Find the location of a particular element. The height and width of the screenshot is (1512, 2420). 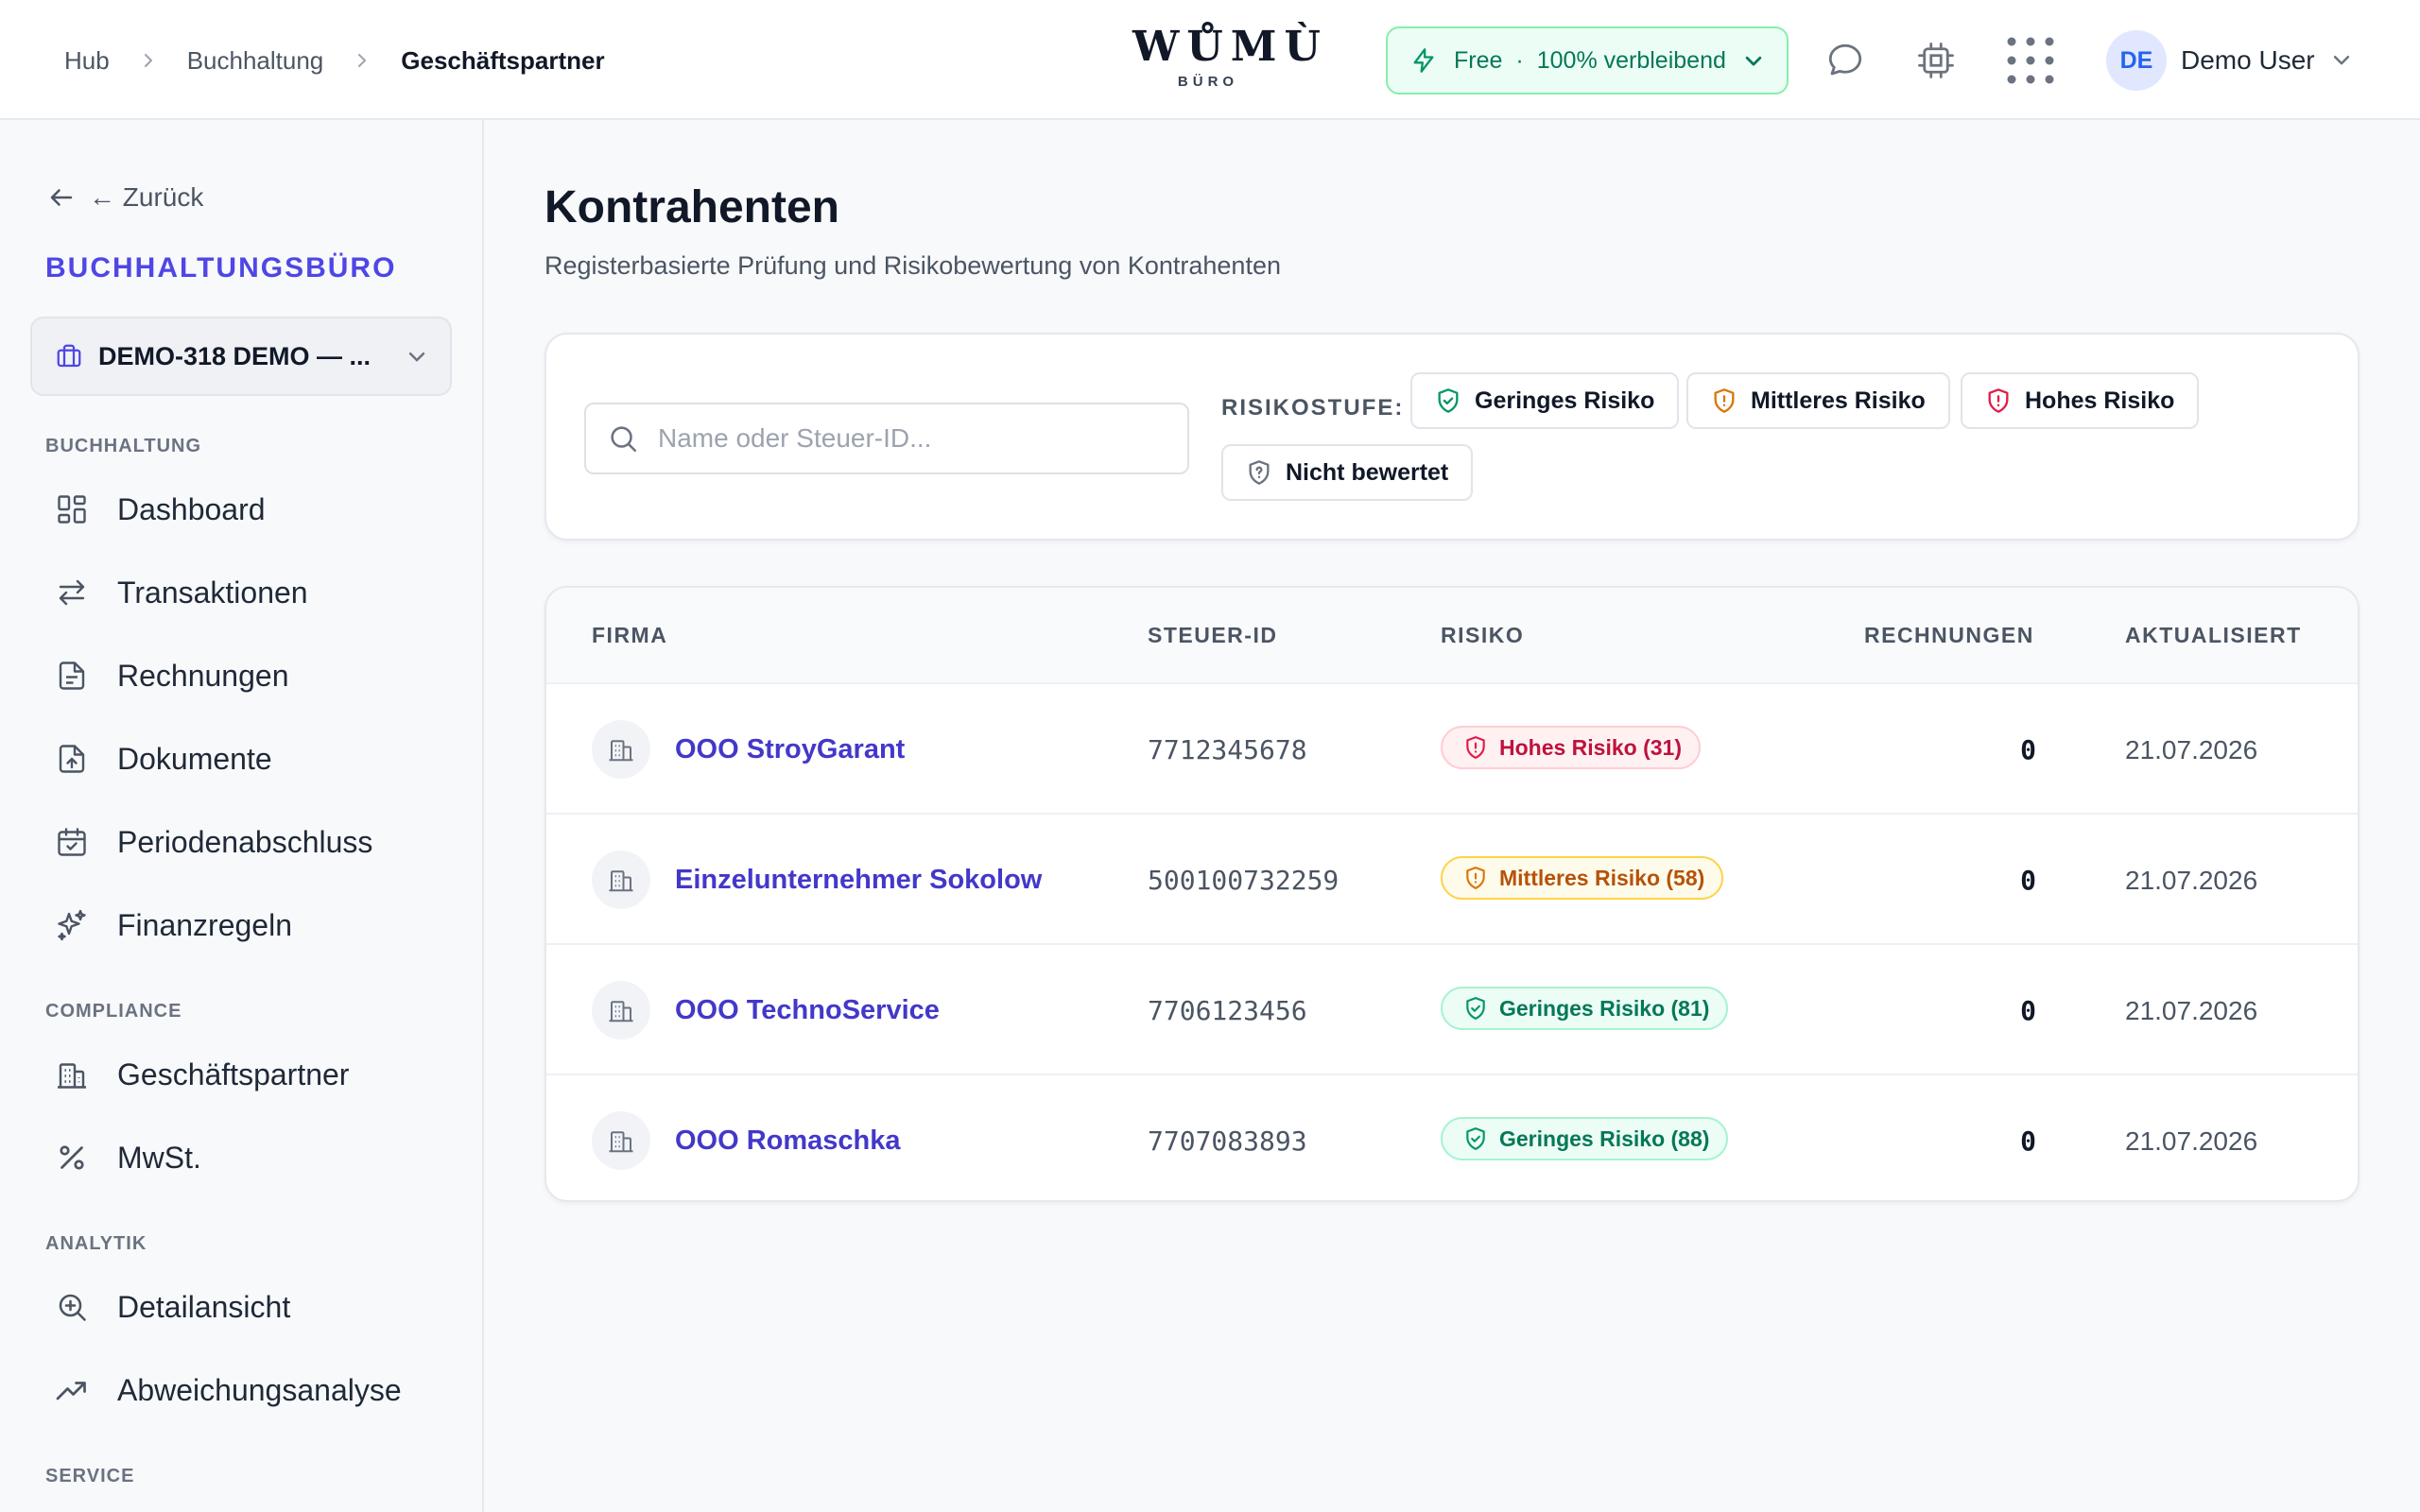

shield-question-icon is located at coordinates (1266, 472).